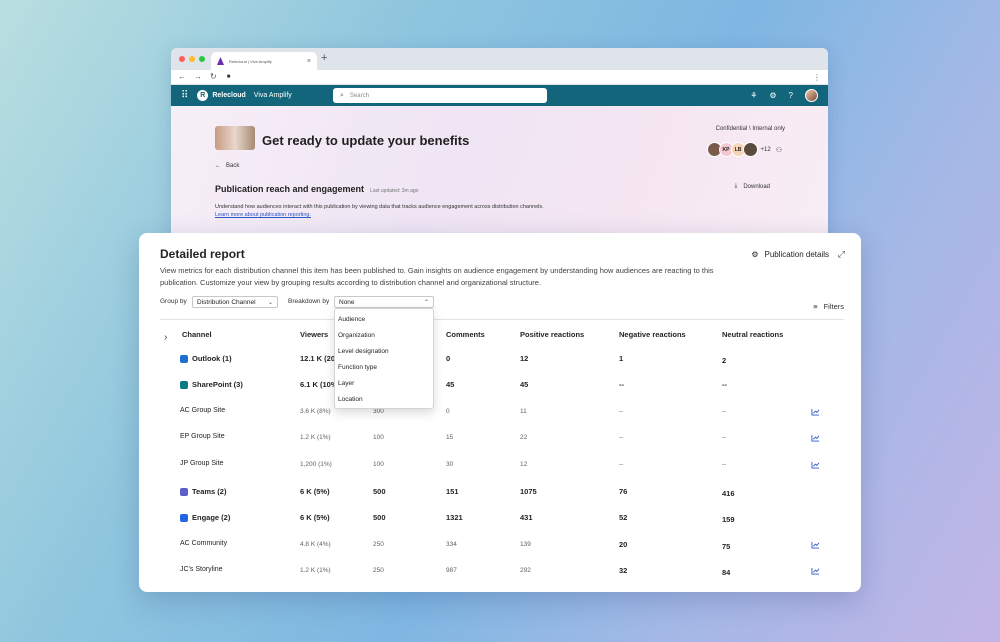 The height and width of the screenshot is (642, 1000). Describe the element at coordinates (790, 254) in the screenshot. I see `publication-details-button: ⚙ Publication details` at that location.